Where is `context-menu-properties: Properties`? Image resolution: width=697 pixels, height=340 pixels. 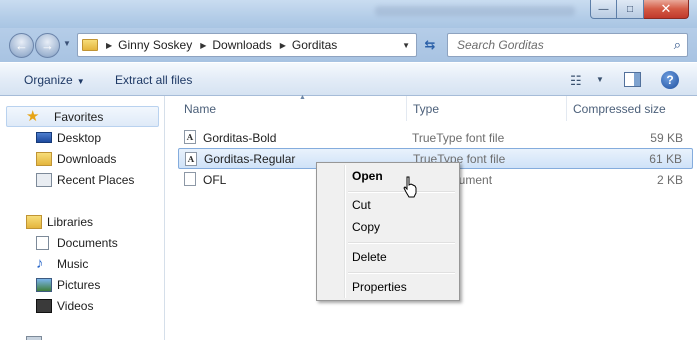
context-menu-properties: Properties is located at coordinates (388, 287).